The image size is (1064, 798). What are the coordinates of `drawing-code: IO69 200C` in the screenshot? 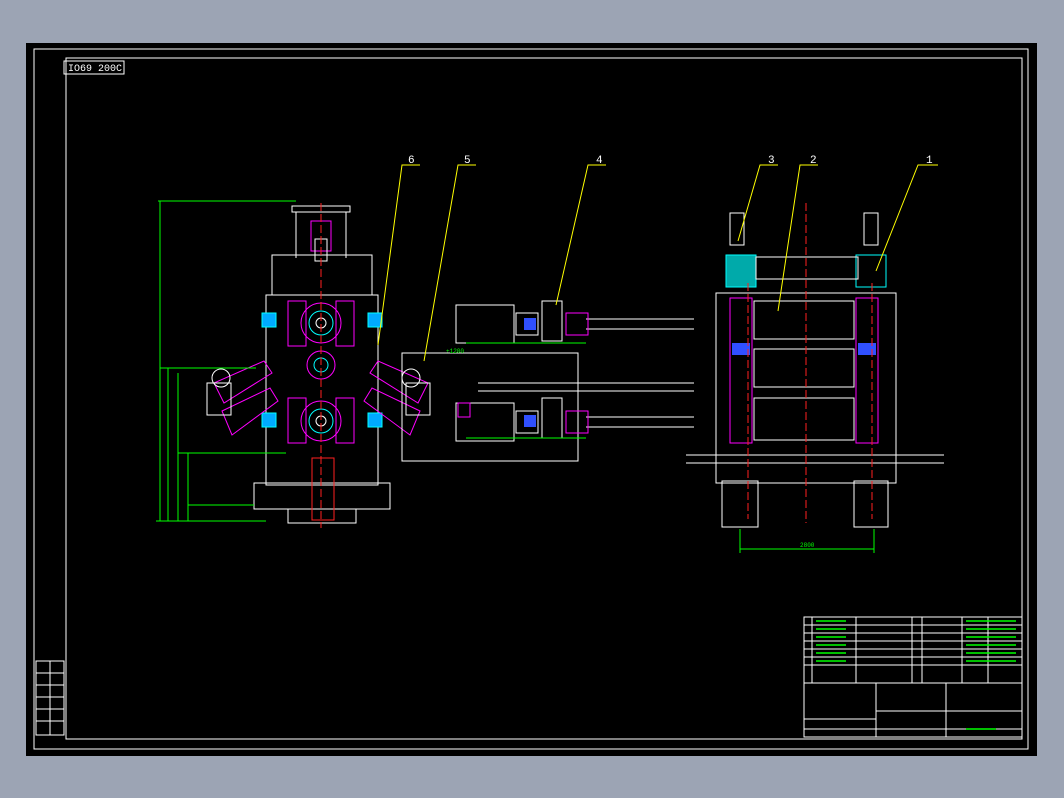 It's located at (95, 69).